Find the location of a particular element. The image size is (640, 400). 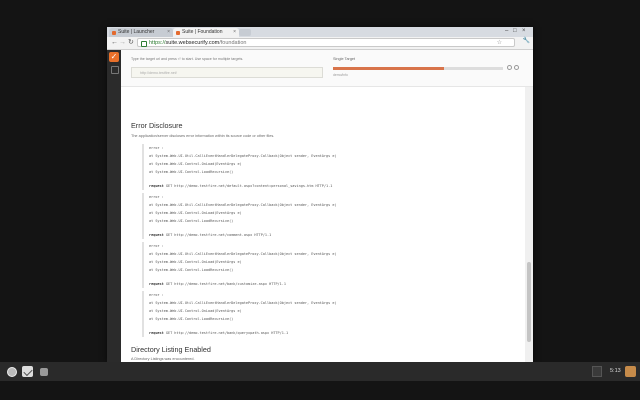

url-scheme: https:// is located at coordinates (157, 43).